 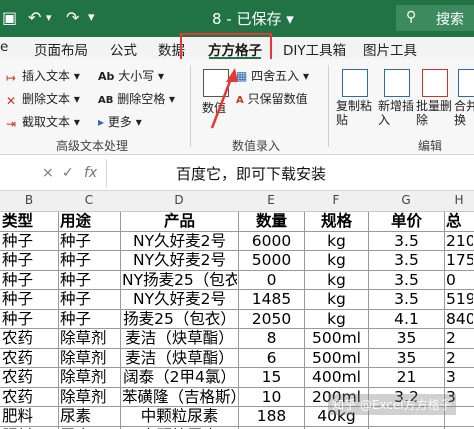 I want to click on formula-bar: × ✓ fx 百度它，即可下载安装, so click(x=237, y=173).